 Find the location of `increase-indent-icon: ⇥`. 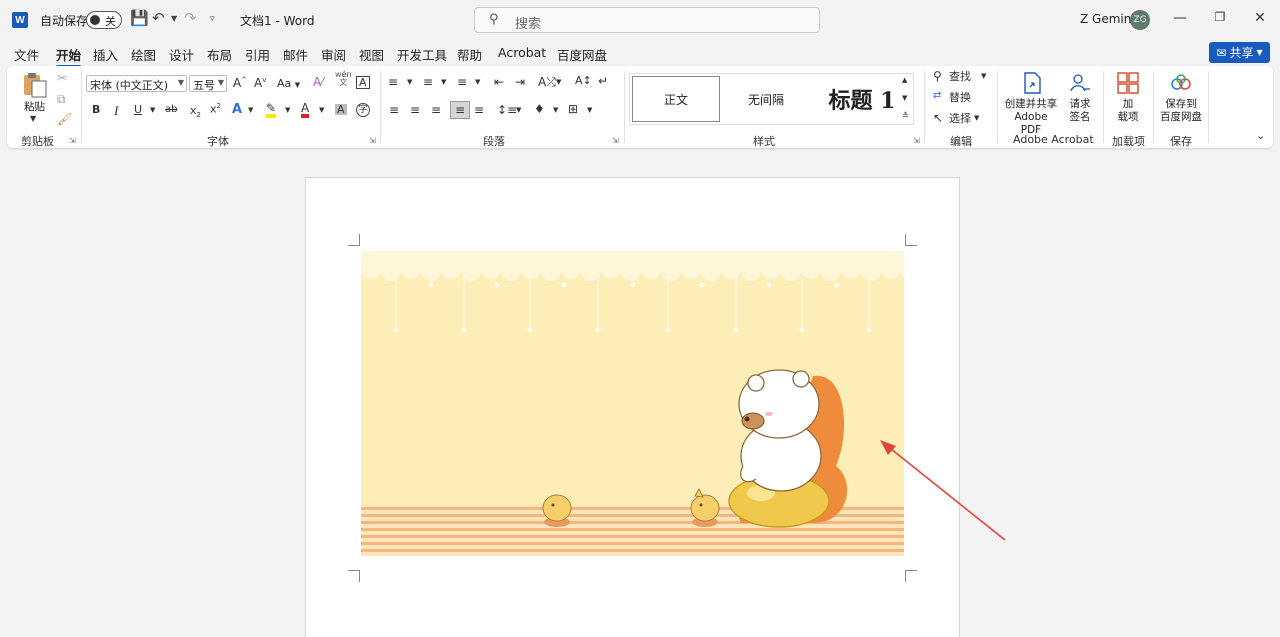

increase-indent-icon: ⇥ is located at coordinates (520, 82).